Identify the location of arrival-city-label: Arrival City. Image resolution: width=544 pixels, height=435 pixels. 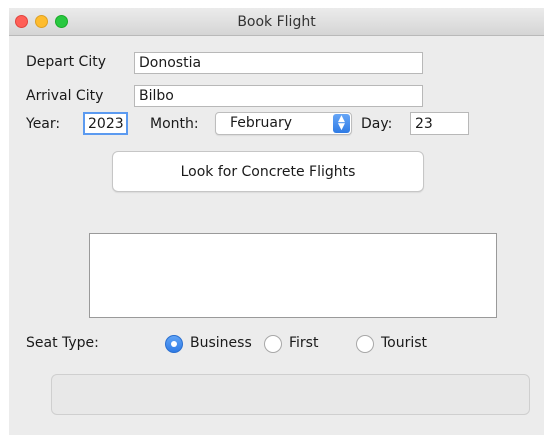
(65, 96).